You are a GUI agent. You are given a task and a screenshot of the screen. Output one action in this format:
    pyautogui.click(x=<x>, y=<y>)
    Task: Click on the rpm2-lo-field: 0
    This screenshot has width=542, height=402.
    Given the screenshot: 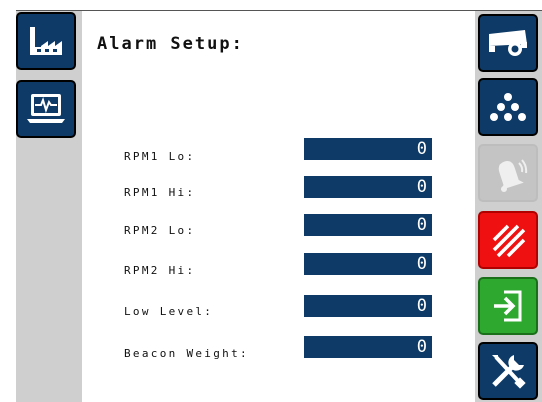 What is the action you would take?
    pyautogui.click(x=368, y=225)
    